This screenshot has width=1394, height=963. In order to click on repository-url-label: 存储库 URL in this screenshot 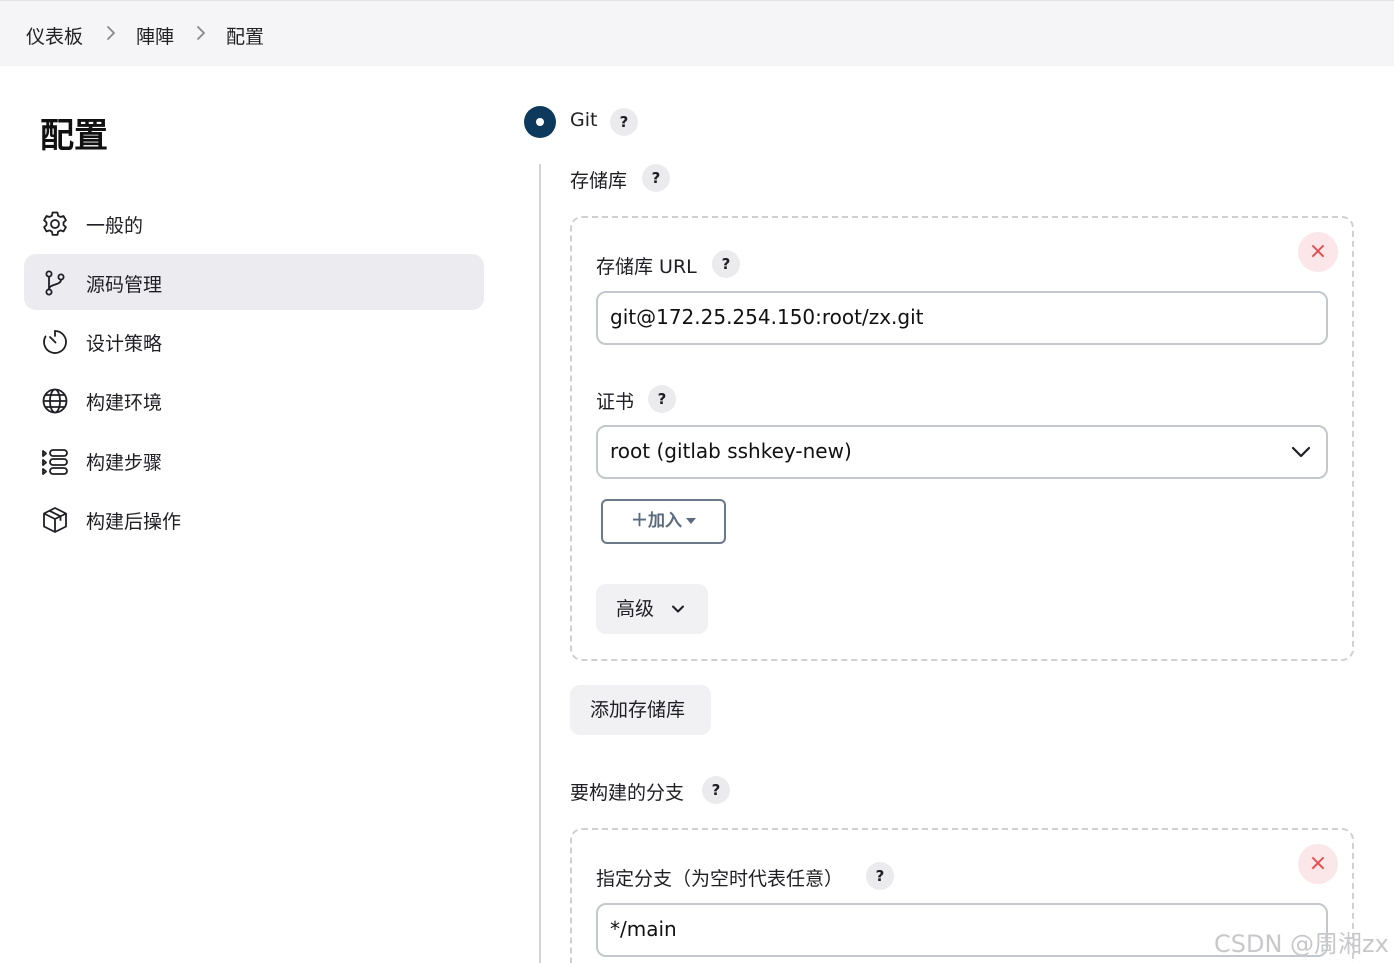, I will do `click(646, 267)`.